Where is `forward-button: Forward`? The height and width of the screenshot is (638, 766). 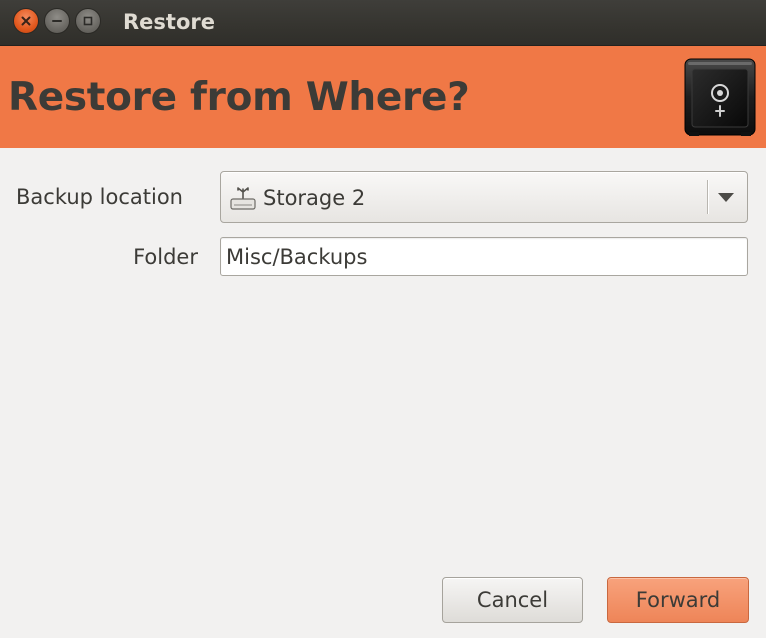
forward-button: Forward is located at coordinates (678, 600).